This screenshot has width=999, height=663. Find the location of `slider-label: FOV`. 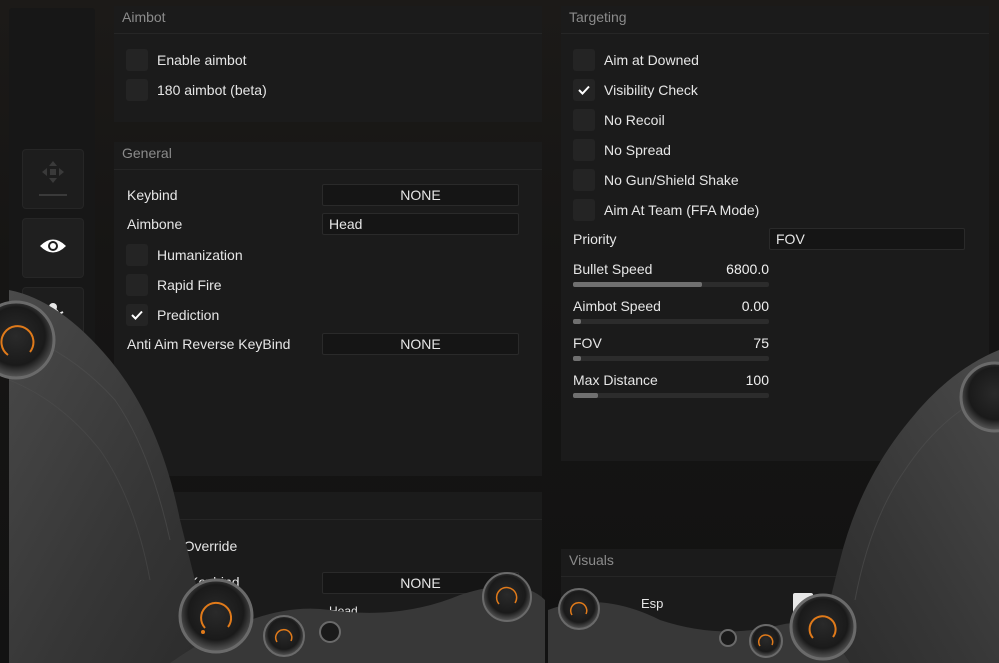

slider-label: FOV is located at coordinates (587, 343).